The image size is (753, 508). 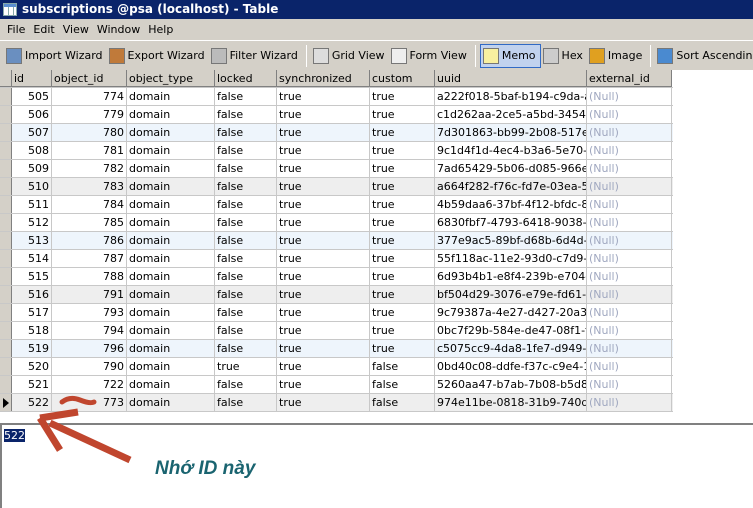 What do you see at coordinates (76, 29) in the screenshot?
I see `menu-view: View` at bounding box center [76, 29].